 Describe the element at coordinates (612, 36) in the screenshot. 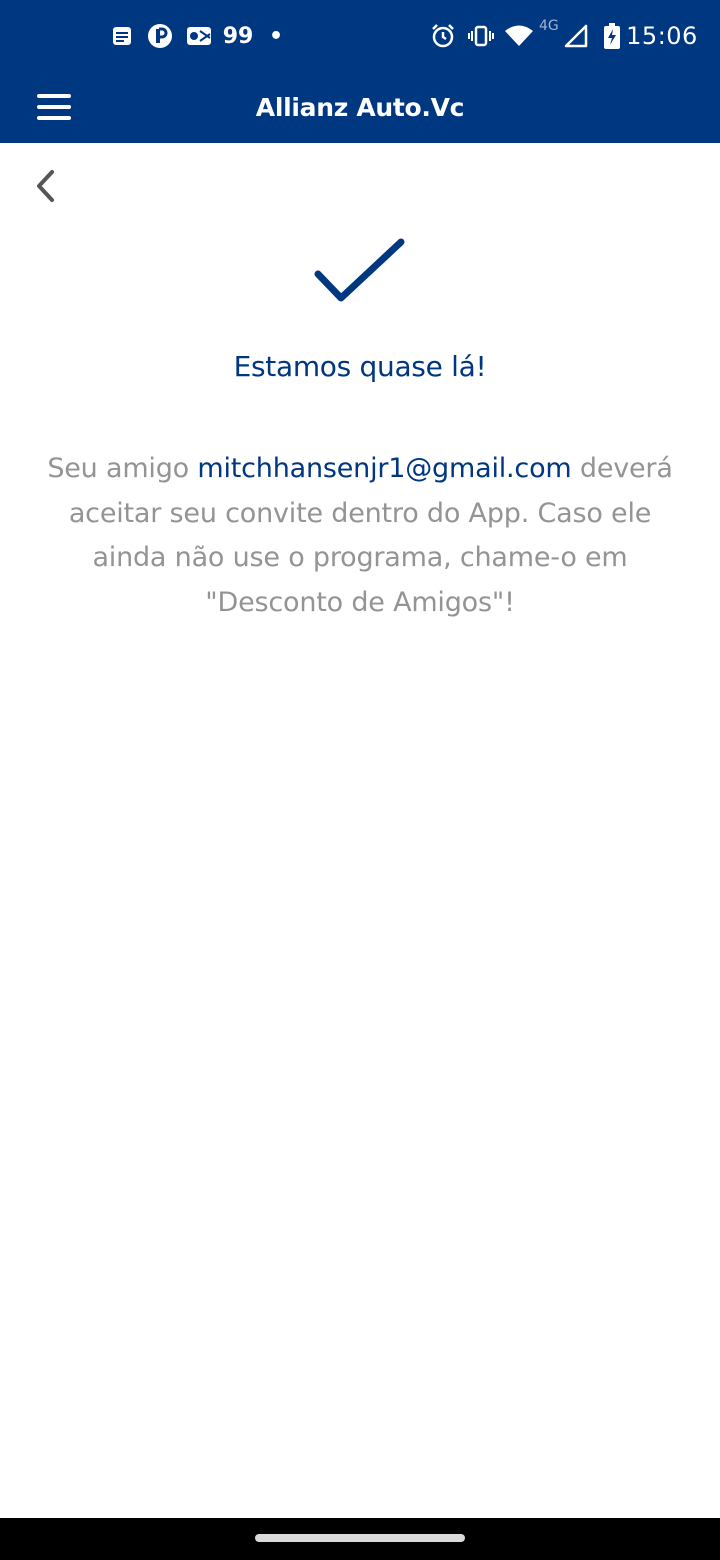

I see `battery-charging-icon` at that location.